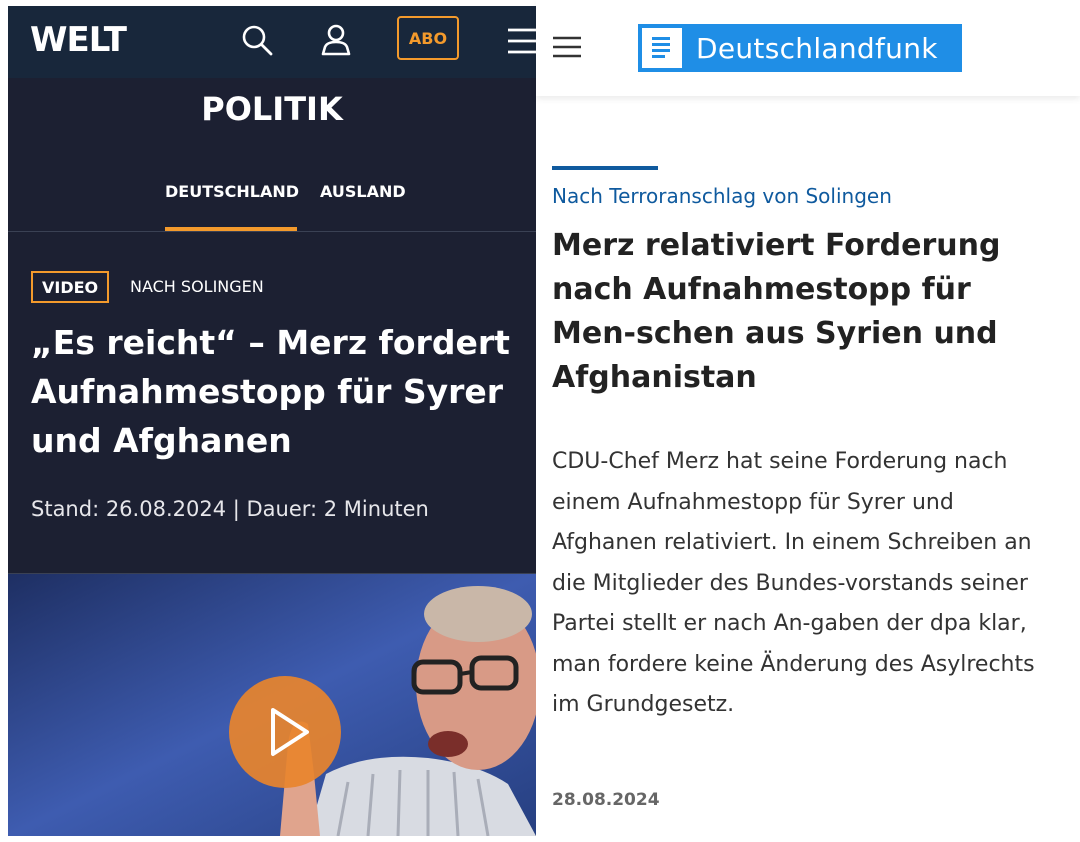  I want to click on article-kicker: NACH SOLINGEN, so click(197, 286).